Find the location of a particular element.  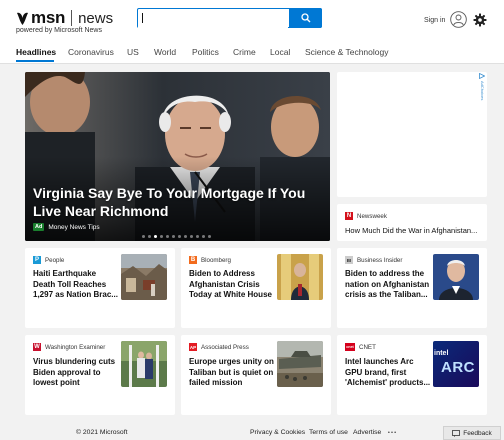

sign-in-link: Sign in is located at coordinates (434, 20).